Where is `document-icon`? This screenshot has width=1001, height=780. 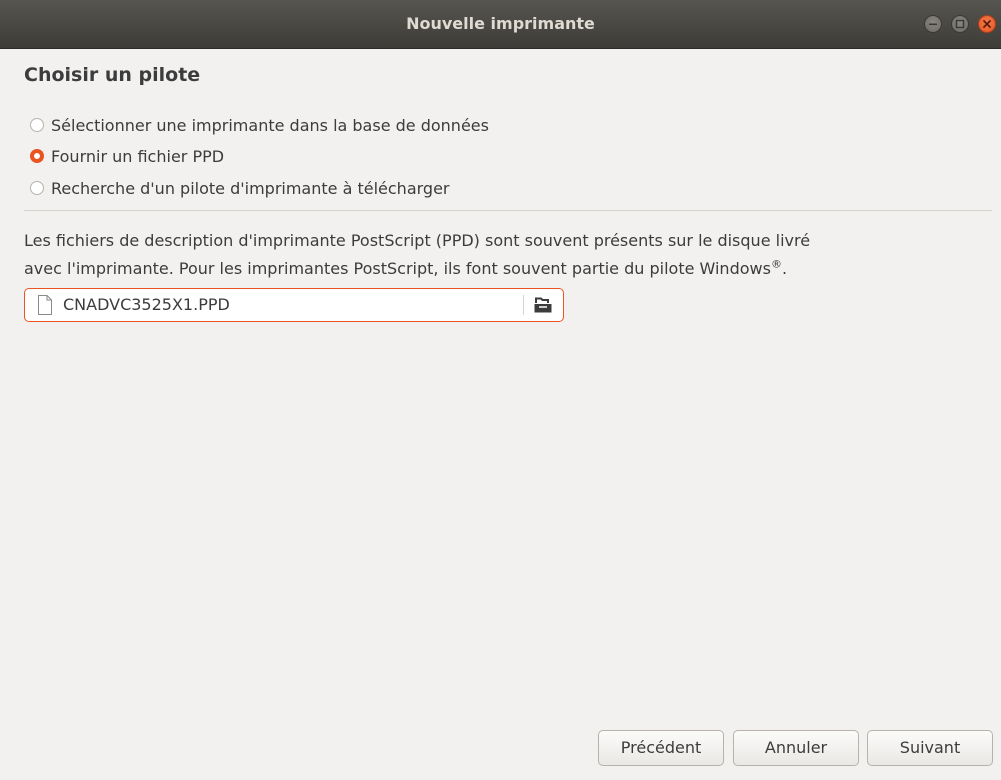
document-icon is located at coordinates (45, 307).